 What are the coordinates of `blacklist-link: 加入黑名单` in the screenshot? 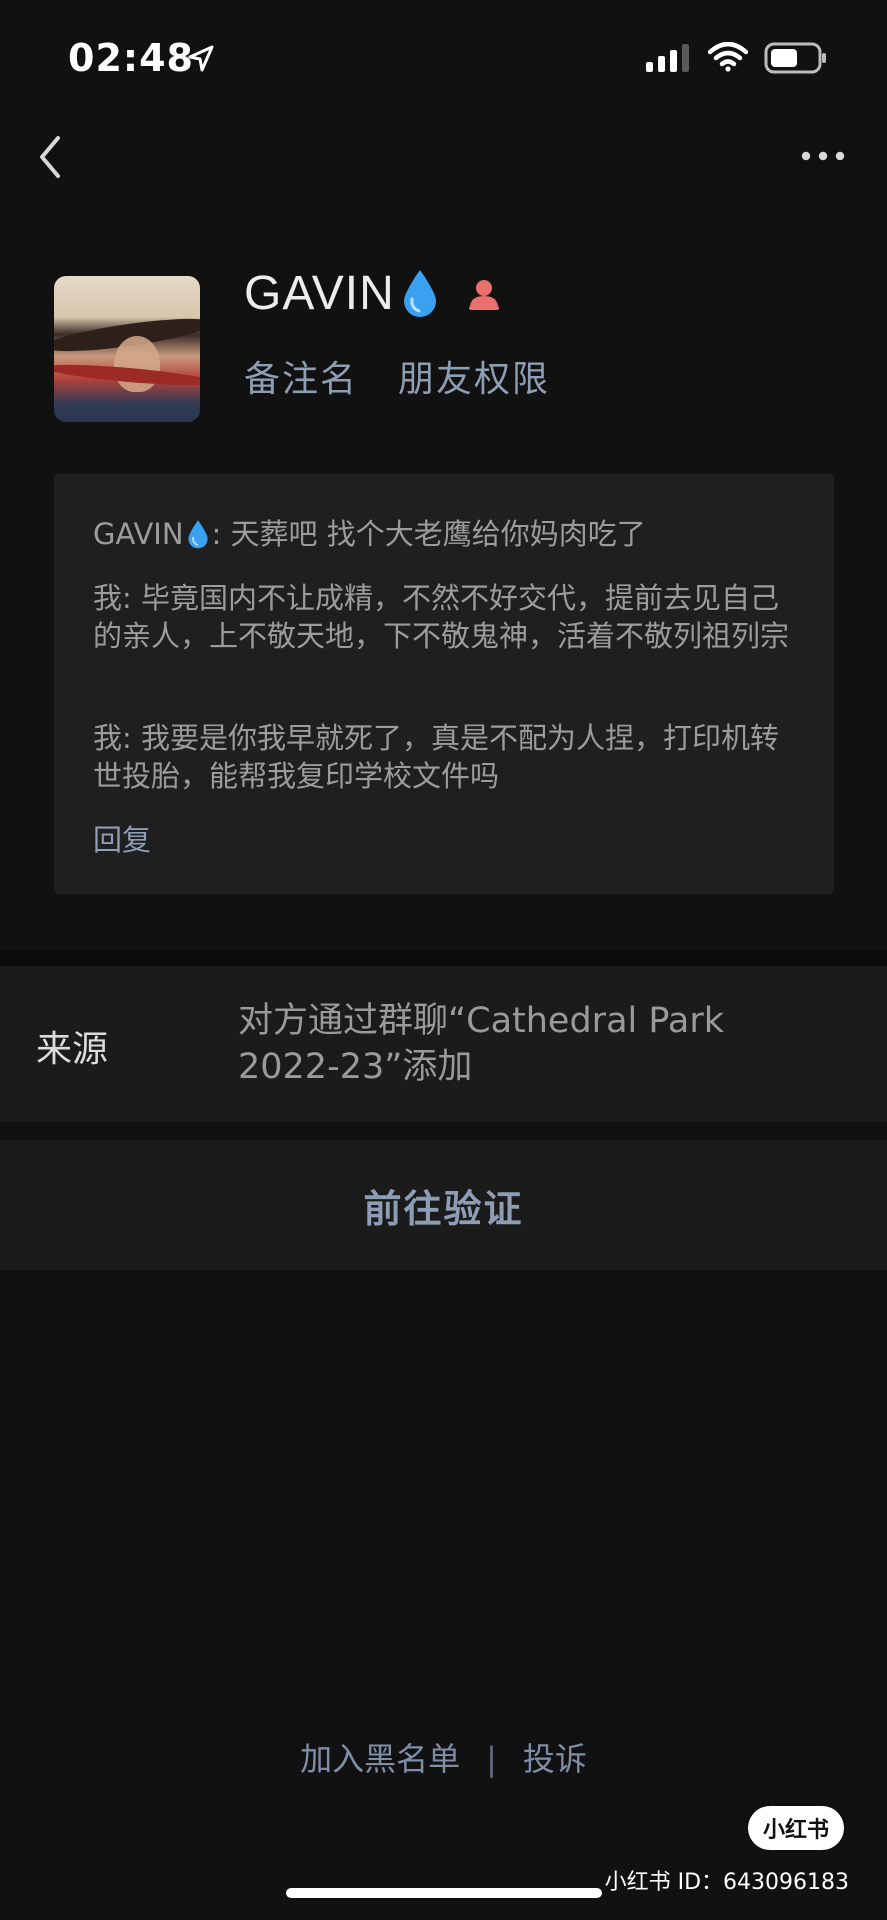 It's located at (380, 1757).